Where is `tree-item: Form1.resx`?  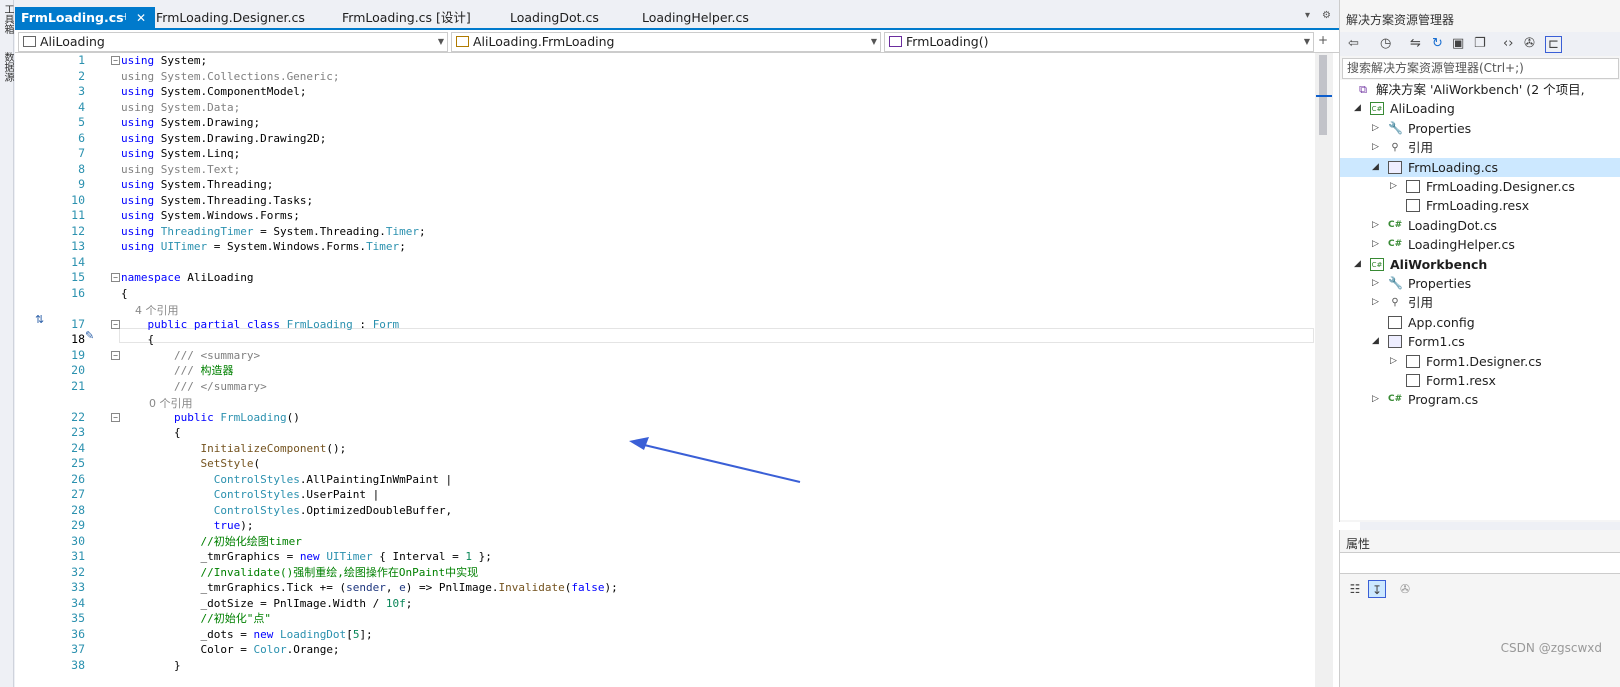 tree-item: Form1.resx is located at coordinates (1480, 381).